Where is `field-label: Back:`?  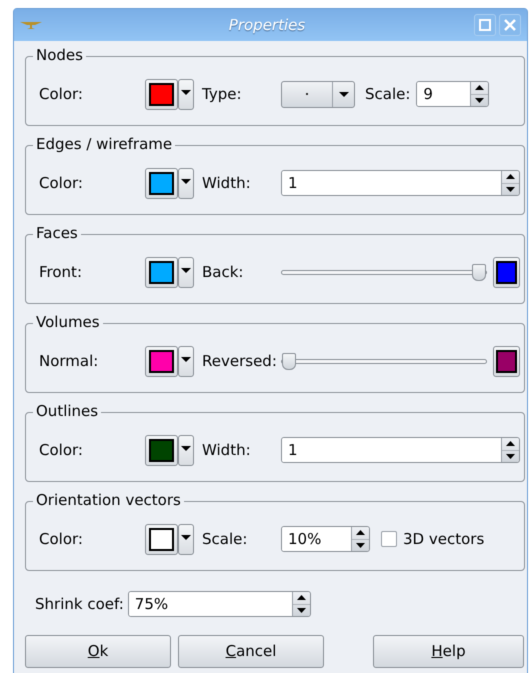 field-label: Back: is located at coordinates (222, 272).